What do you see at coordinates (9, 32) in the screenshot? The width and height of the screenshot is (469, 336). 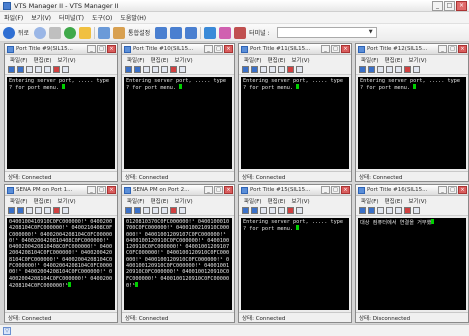 I see `back-icon` at bounding box center [9, 32].